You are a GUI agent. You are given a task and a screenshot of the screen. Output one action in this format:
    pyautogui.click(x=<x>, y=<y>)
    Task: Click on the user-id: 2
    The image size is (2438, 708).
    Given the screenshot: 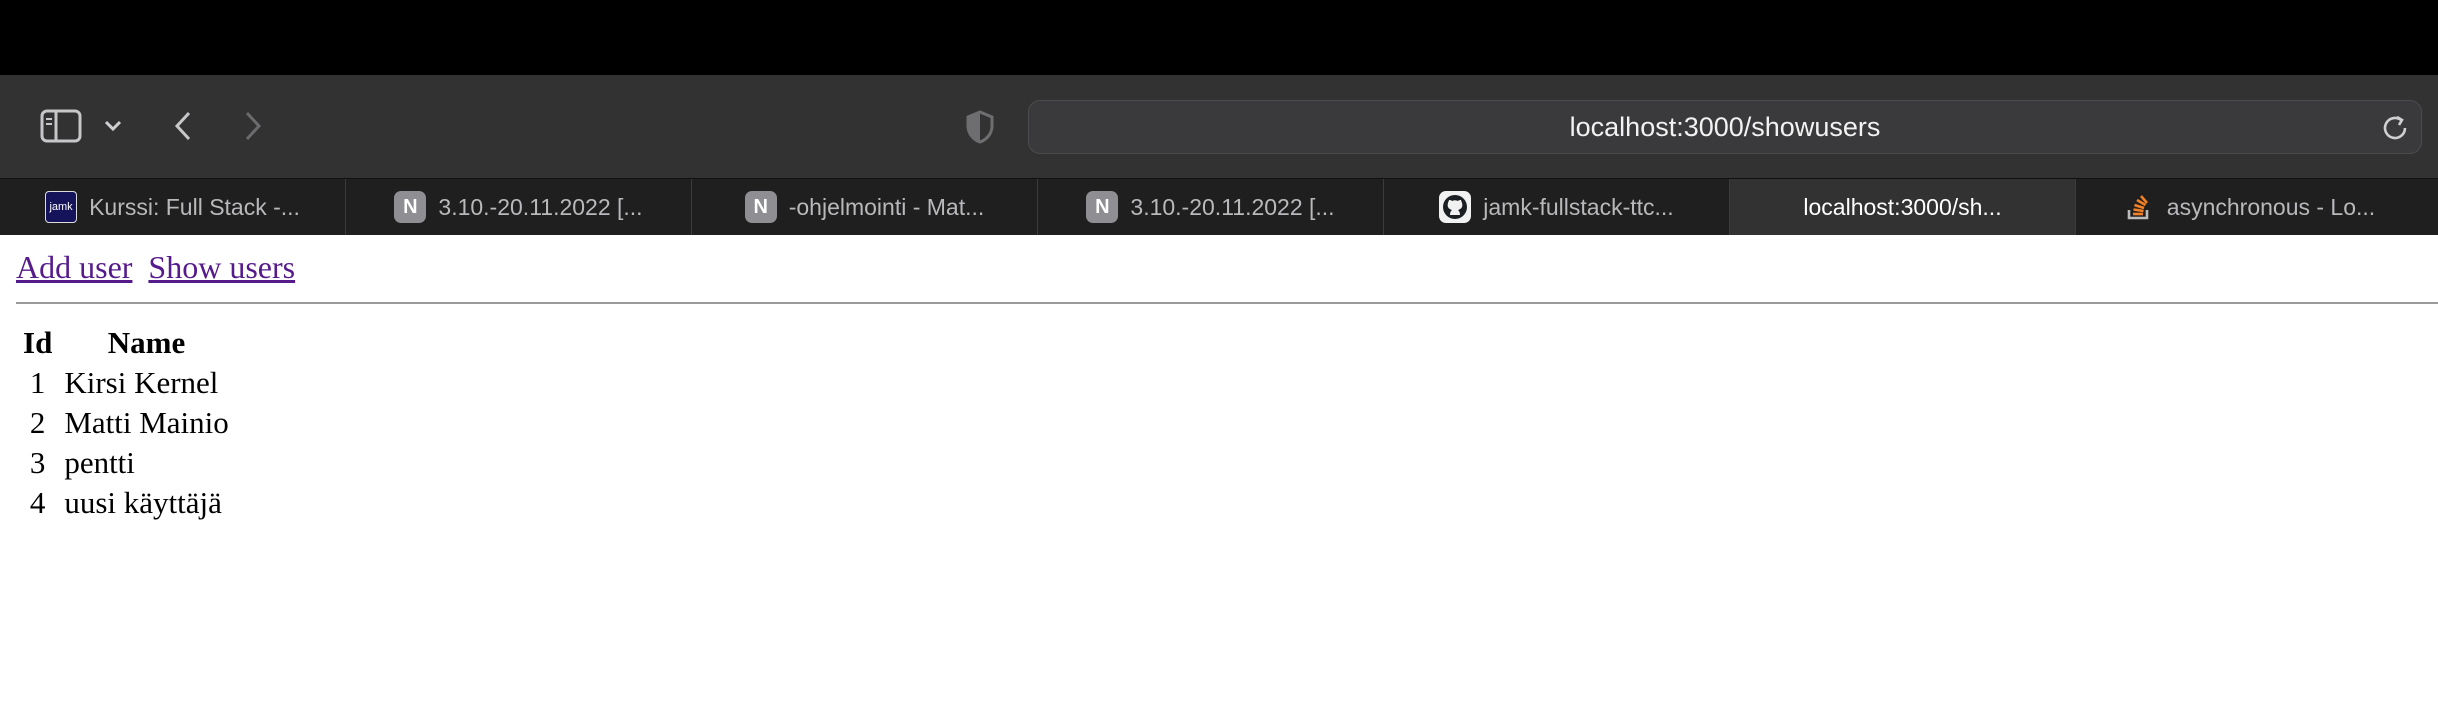 What is the action you would take?
    pyautogui.click(x=37, y=422)
    